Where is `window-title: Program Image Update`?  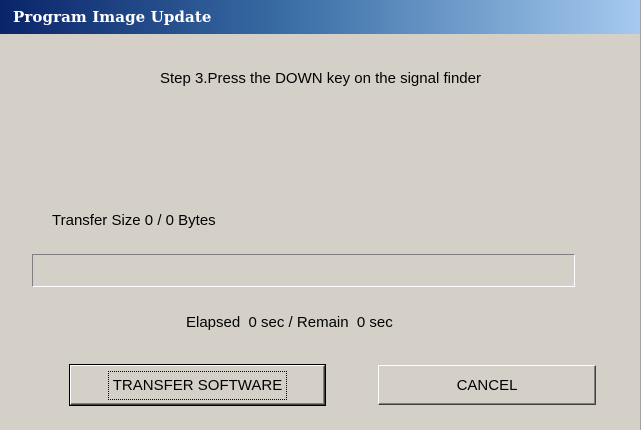
window-title: Program Image Update is located at coordinates (112, 17).